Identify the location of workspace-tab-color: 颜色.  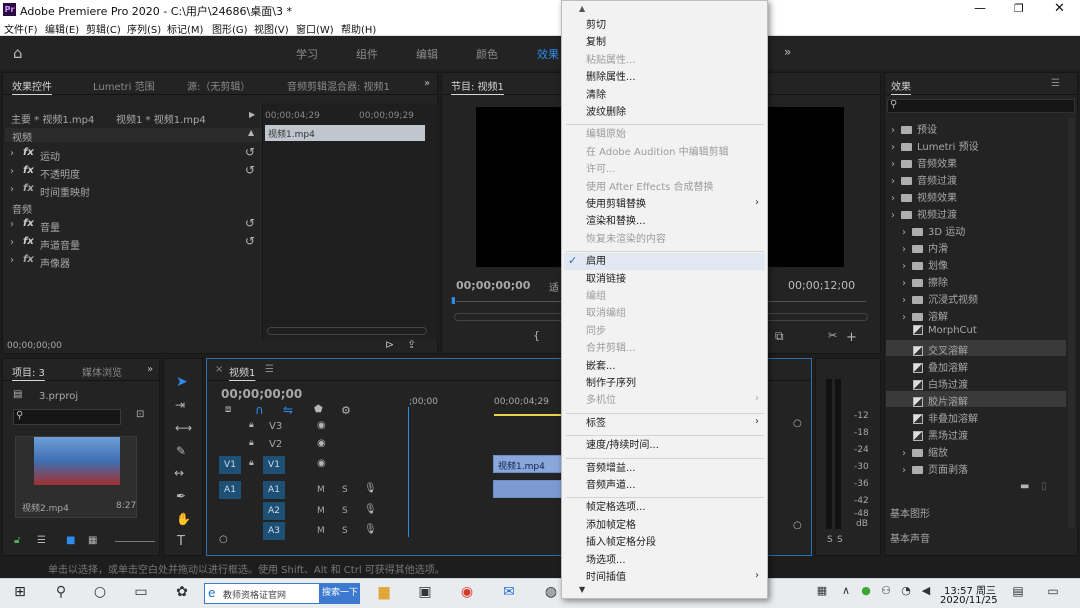
(487, 54).